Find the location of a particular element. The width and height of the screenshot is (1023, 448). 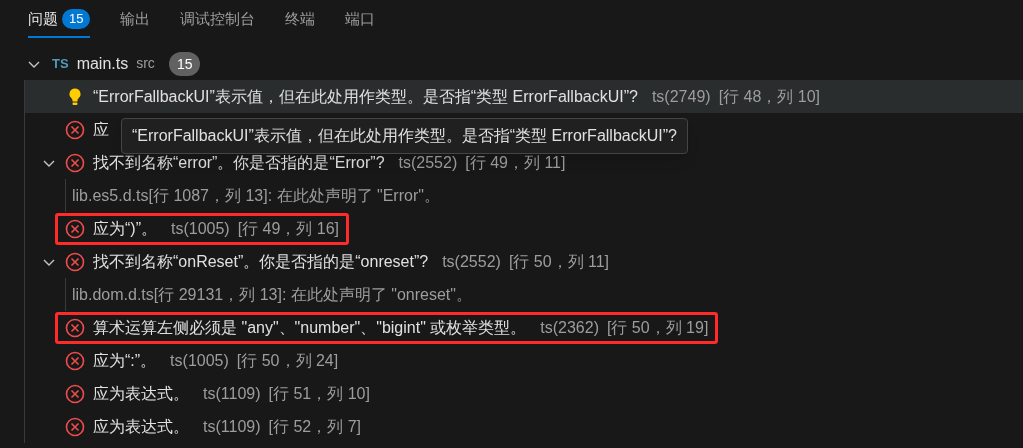

problem-location: [行 50，列 24] is located at coordinates (287, 360).